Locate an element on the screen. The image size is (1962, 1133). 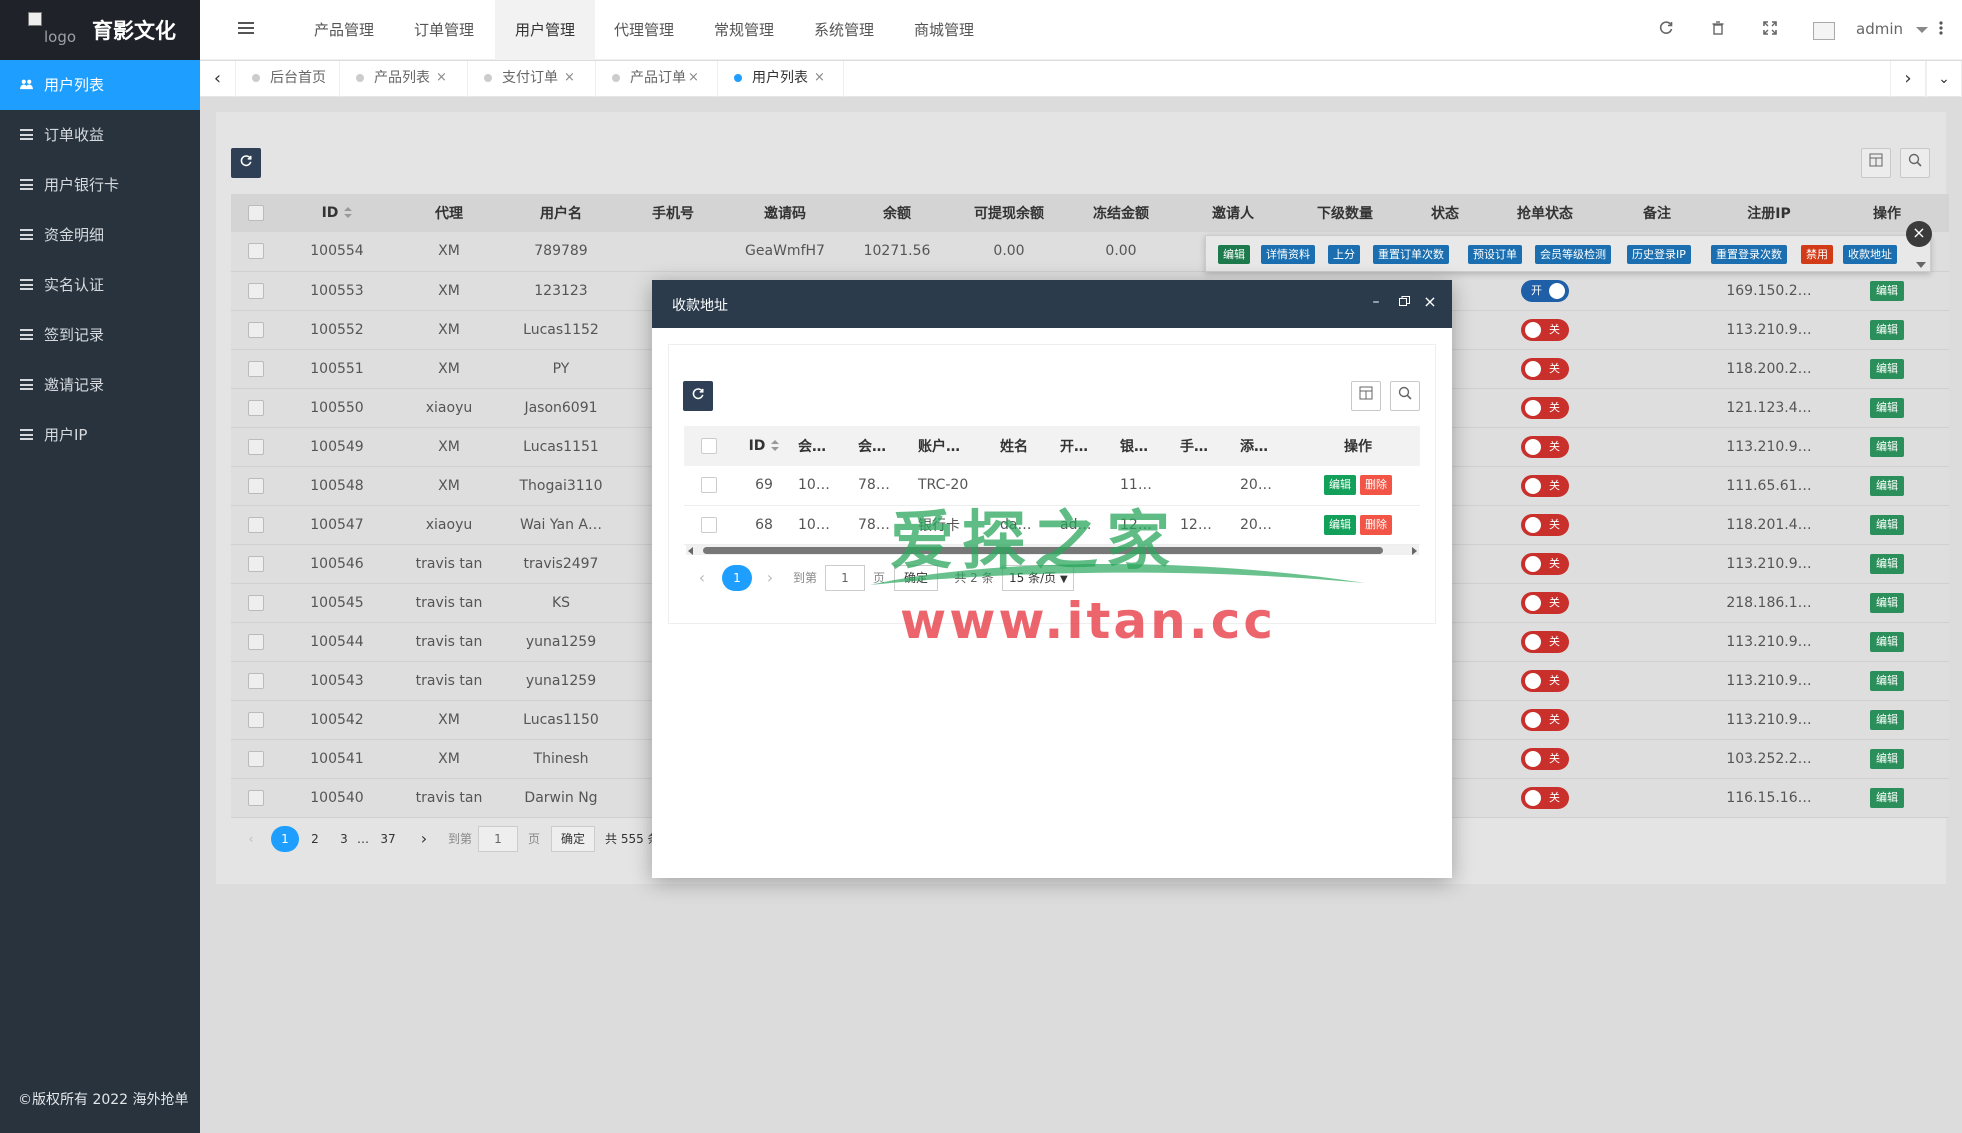
trash-icon is located at coordinates (1718, 30).